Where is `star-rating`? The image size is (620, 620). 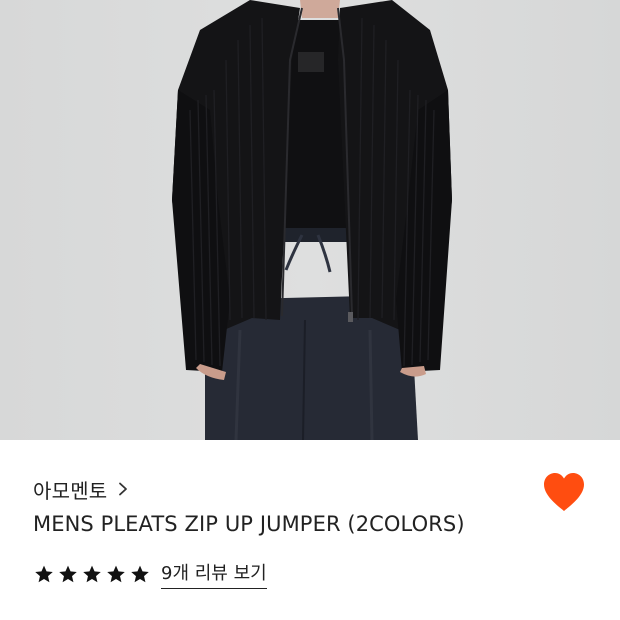 star-rating is located at coordinates (93, 574).